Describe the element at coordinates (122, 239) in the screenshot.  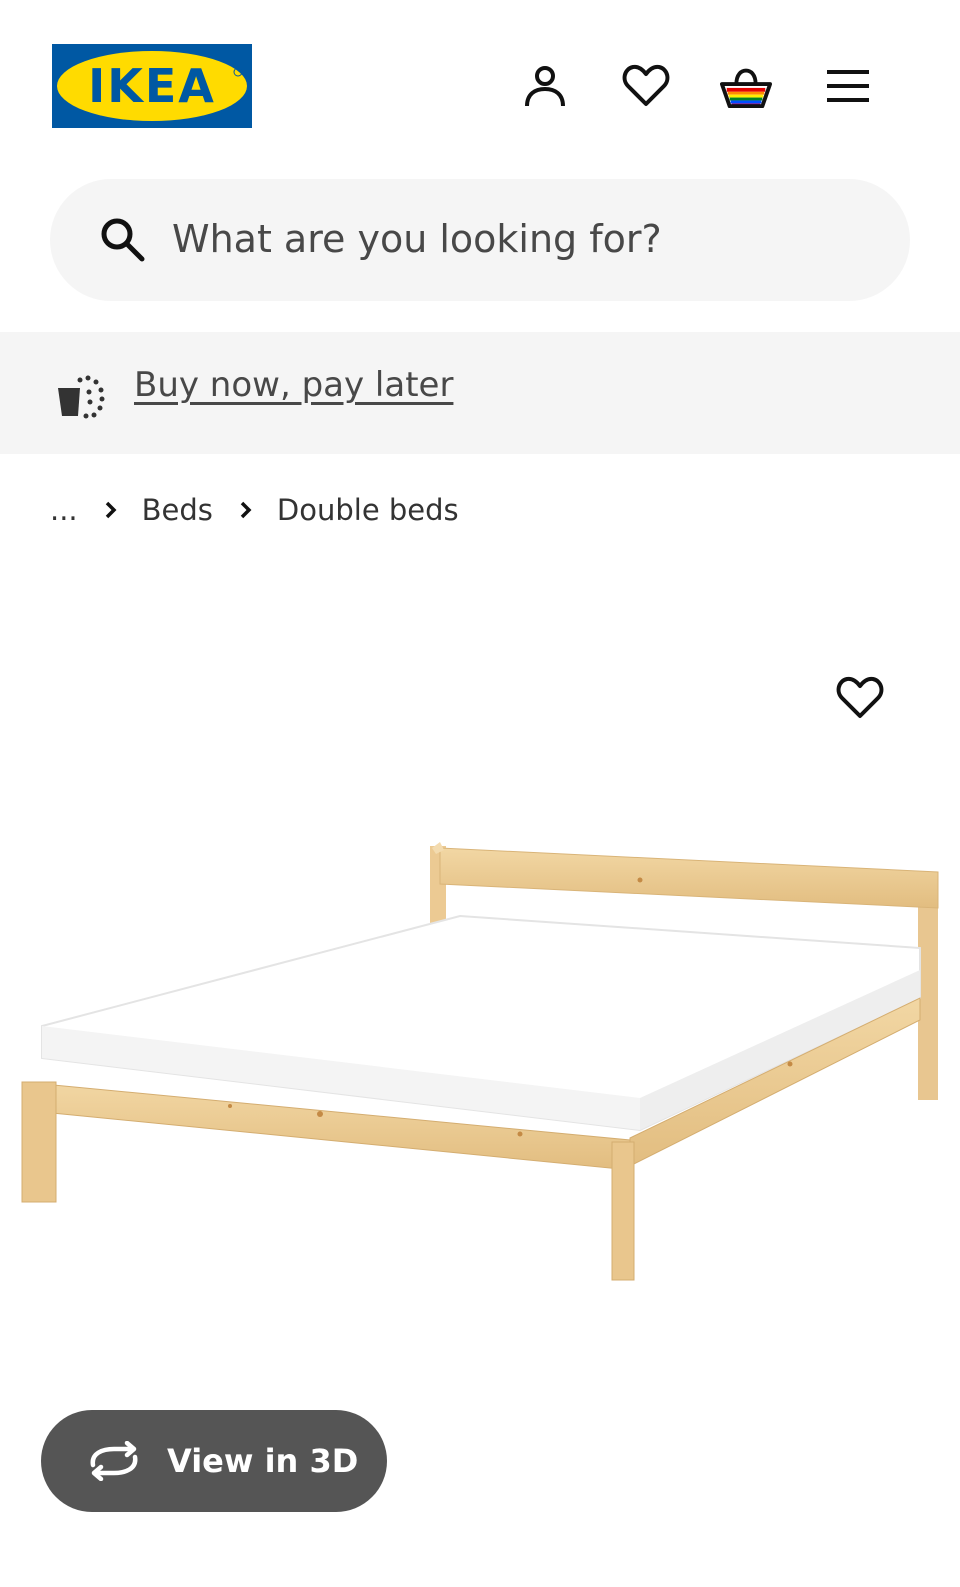
I see `search-icon` at that location.